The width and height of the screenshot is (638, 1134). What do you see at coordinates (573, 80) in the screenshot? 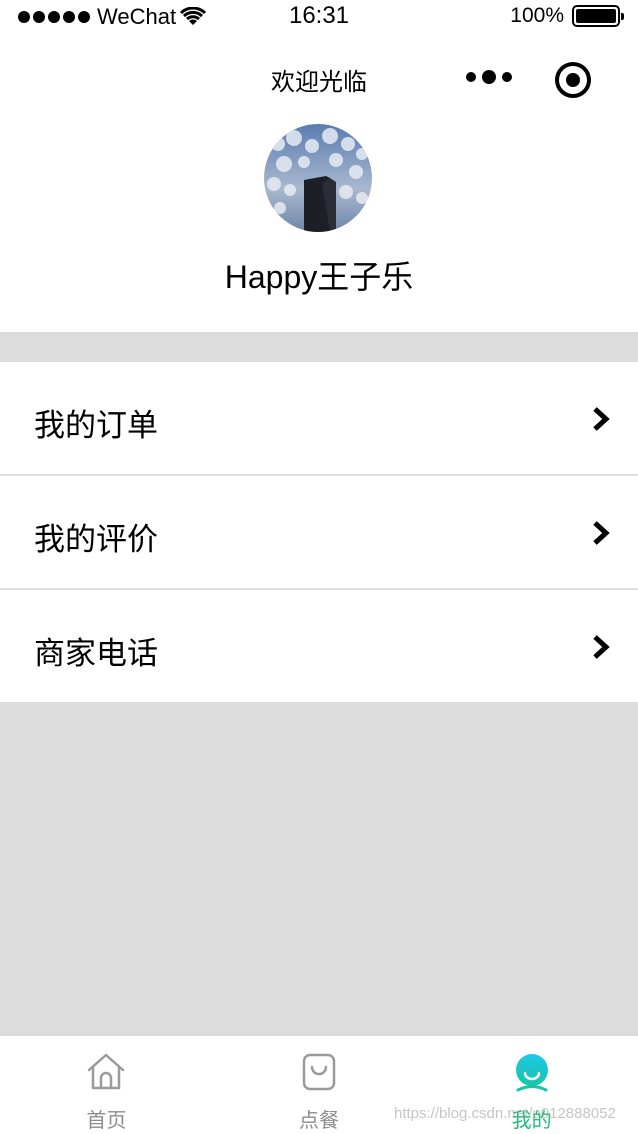
I see `close-miniprogram-icon` at bounding box center [573, 80].